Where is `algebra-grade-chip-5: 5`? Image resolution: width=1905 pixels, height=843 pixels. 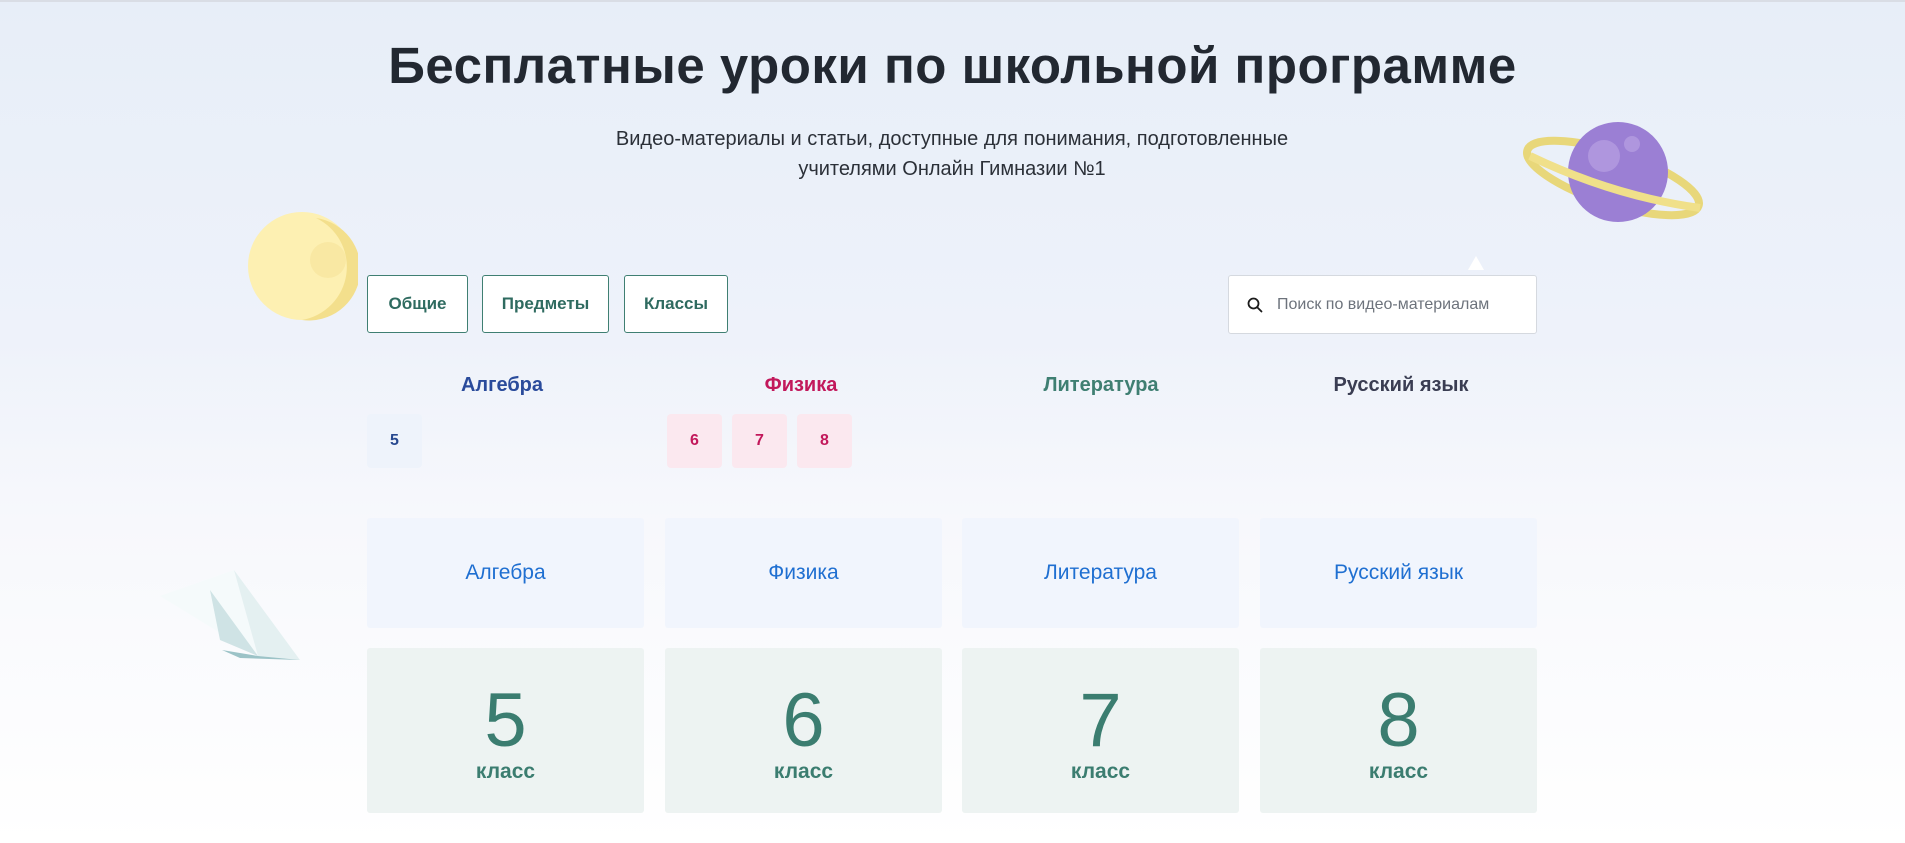 algebra-grade-chip-5: 5 is located at coordinates (394, 441).